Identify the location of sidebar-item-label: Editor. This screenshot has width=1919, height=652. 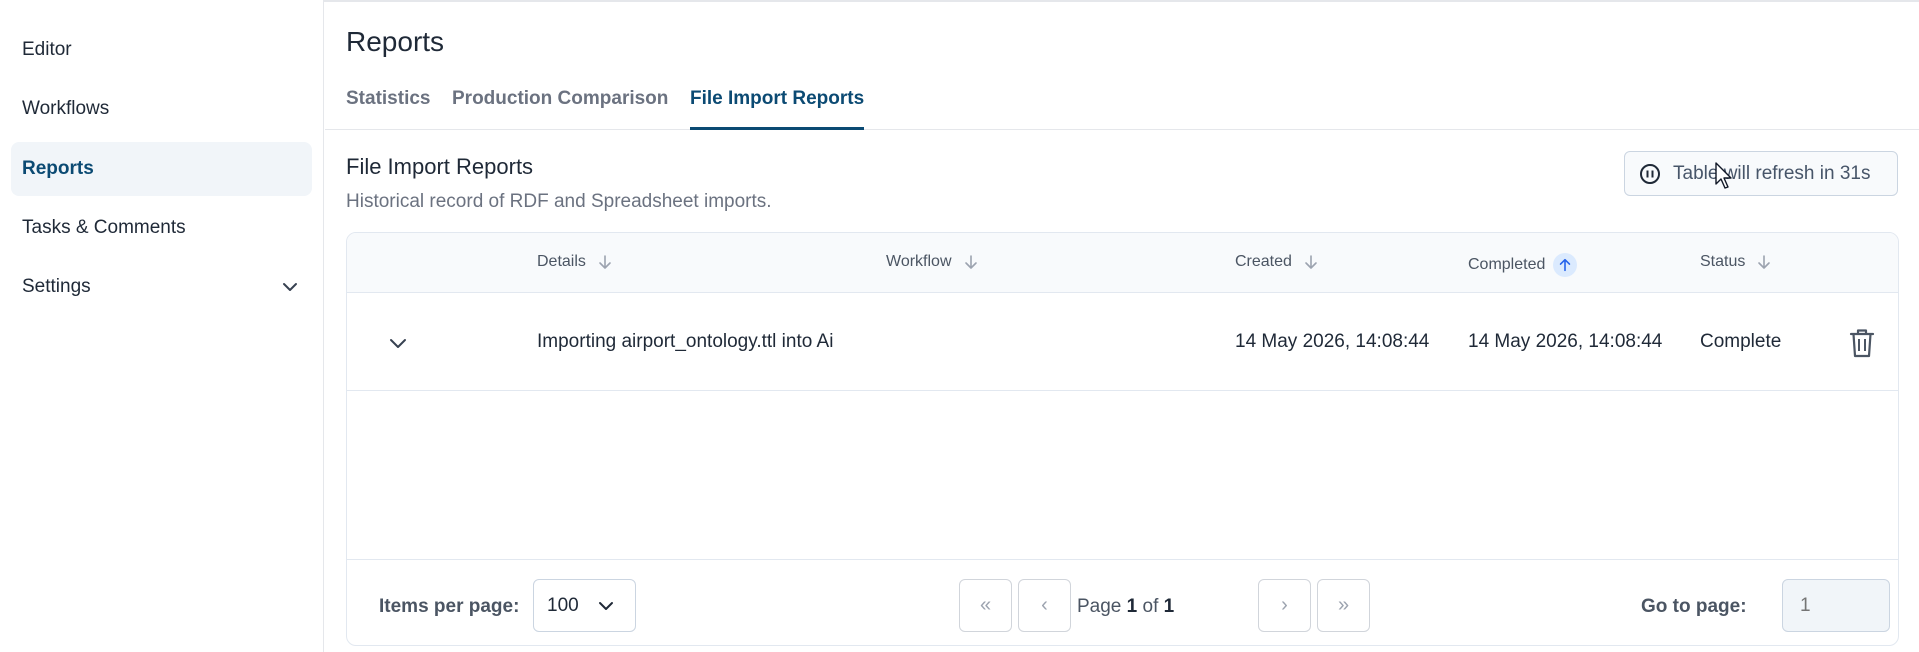
(47, 49).